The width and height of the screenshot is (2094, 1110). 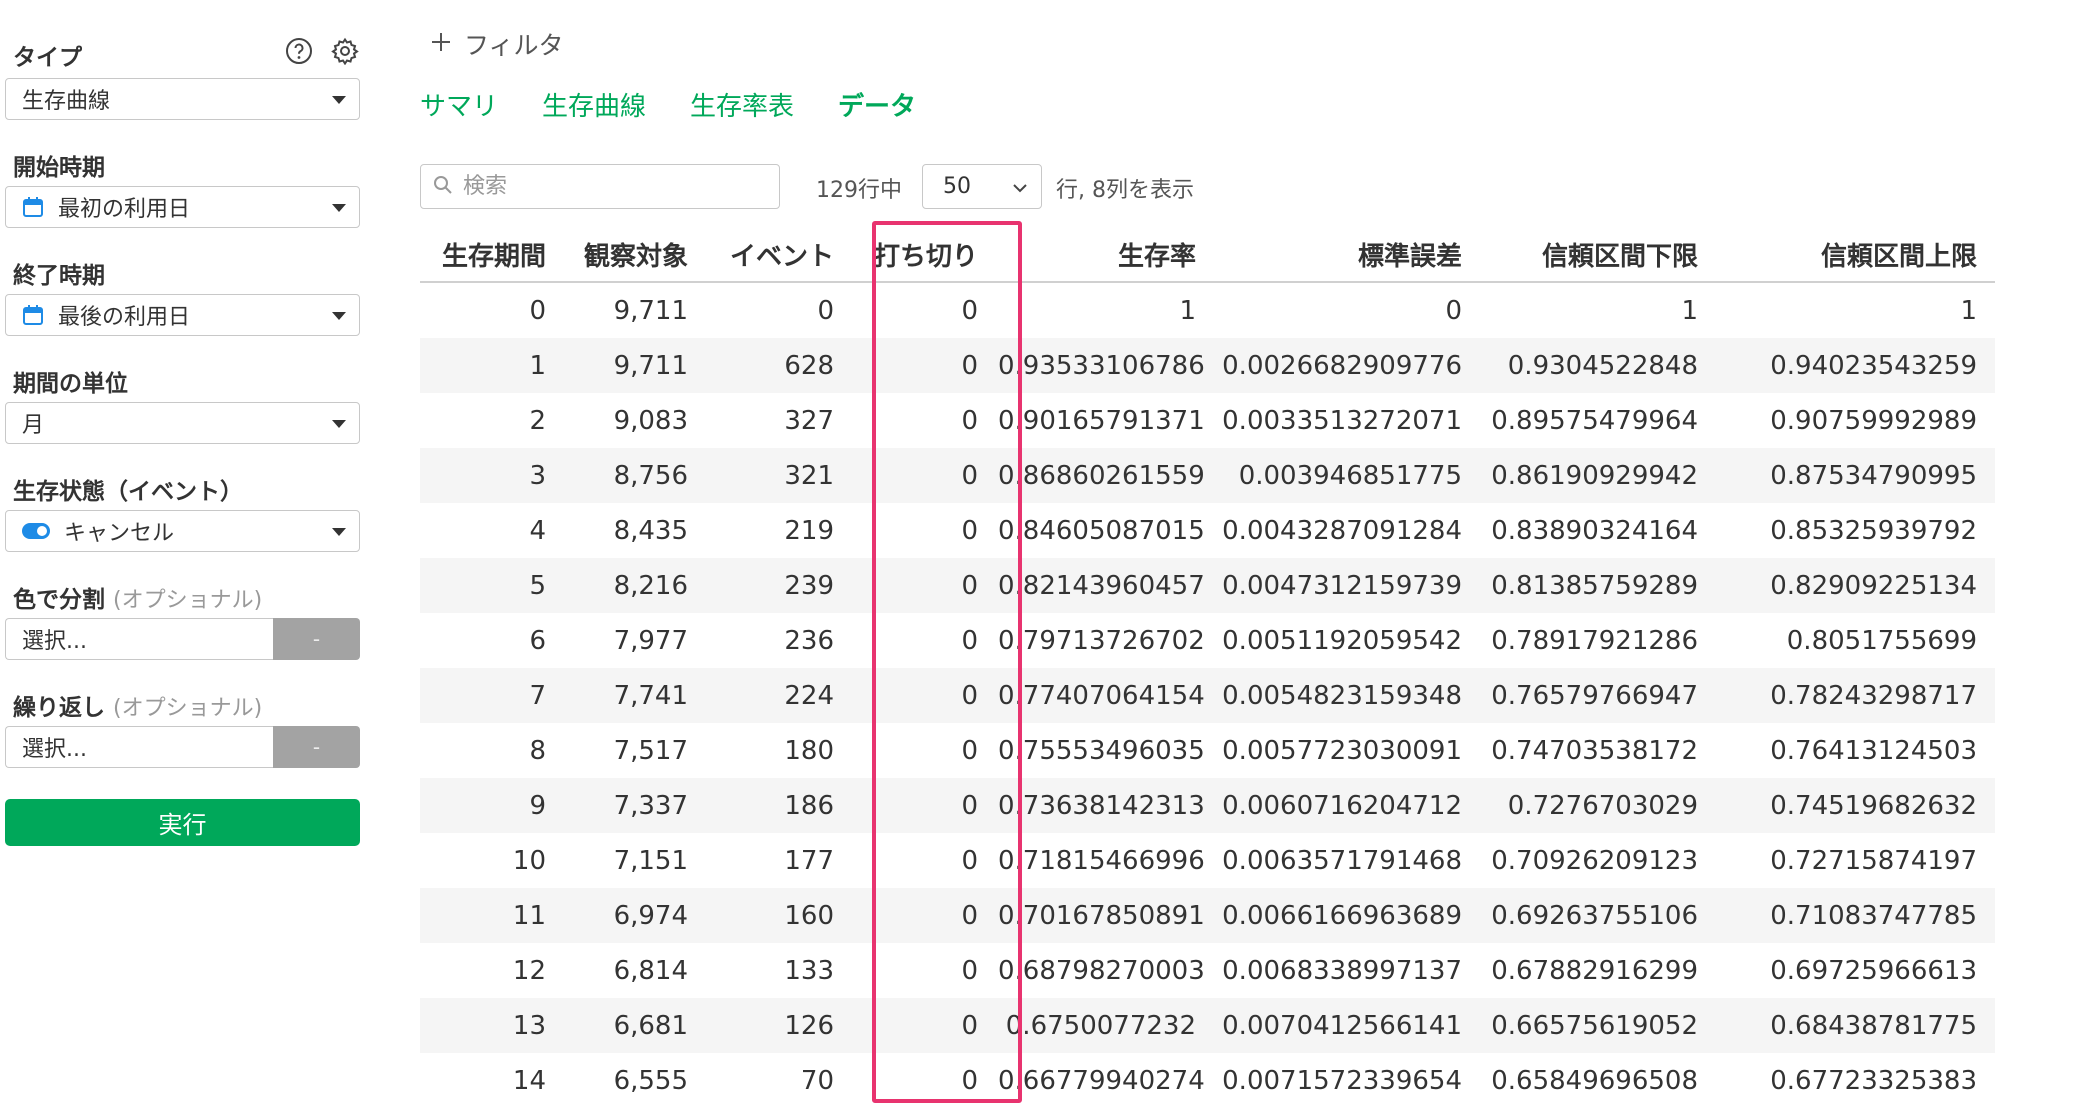 What do you see at coordinates (119, 533) in the screenshot?
I see `event-select-value: キャンセル` at bounding box center [119, 533].